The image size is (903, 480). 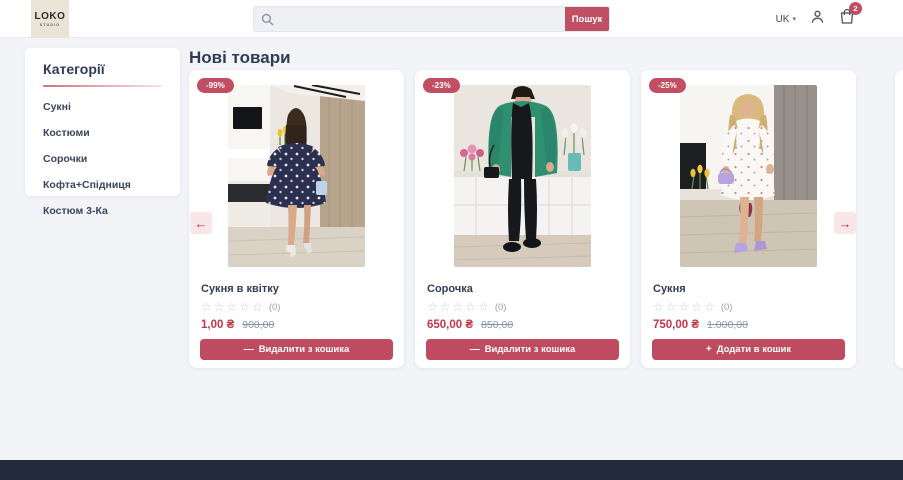 What do you see at coordinates (451, 470) in the screenshot?
I see `footer-bar` at bounding box center [451, 470].